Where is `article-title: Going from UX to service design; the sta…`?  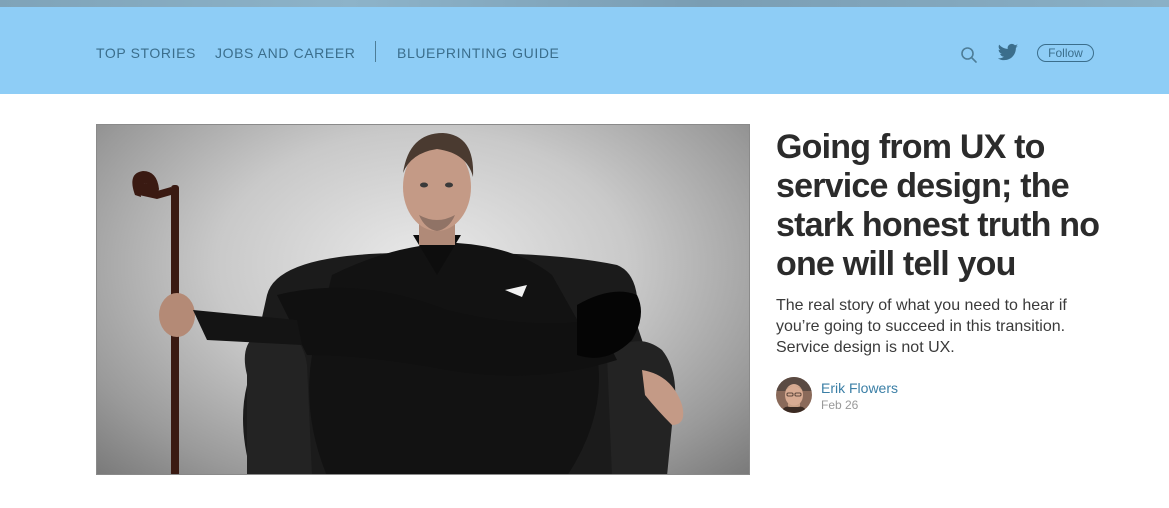
article-title: Going from UX to service design; the sta… is located at coordinates (946, 206).